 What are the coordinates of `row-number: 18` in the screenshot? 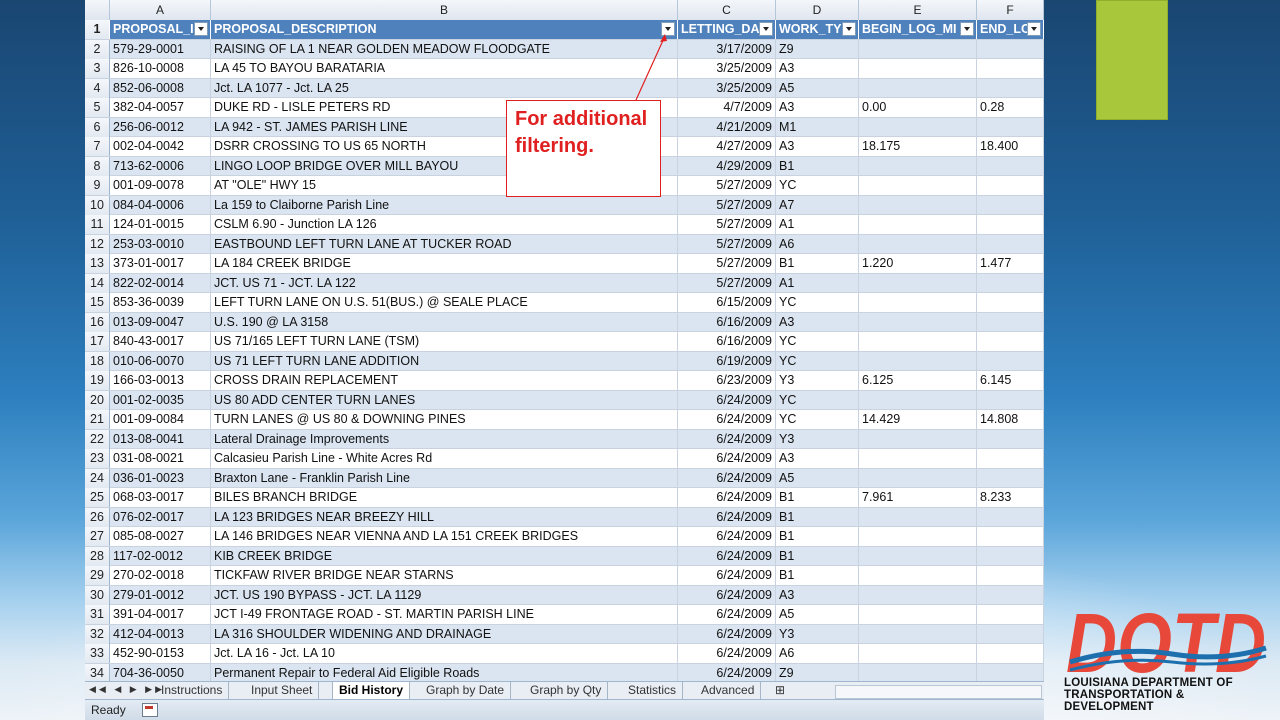 It's located at (97, 361).